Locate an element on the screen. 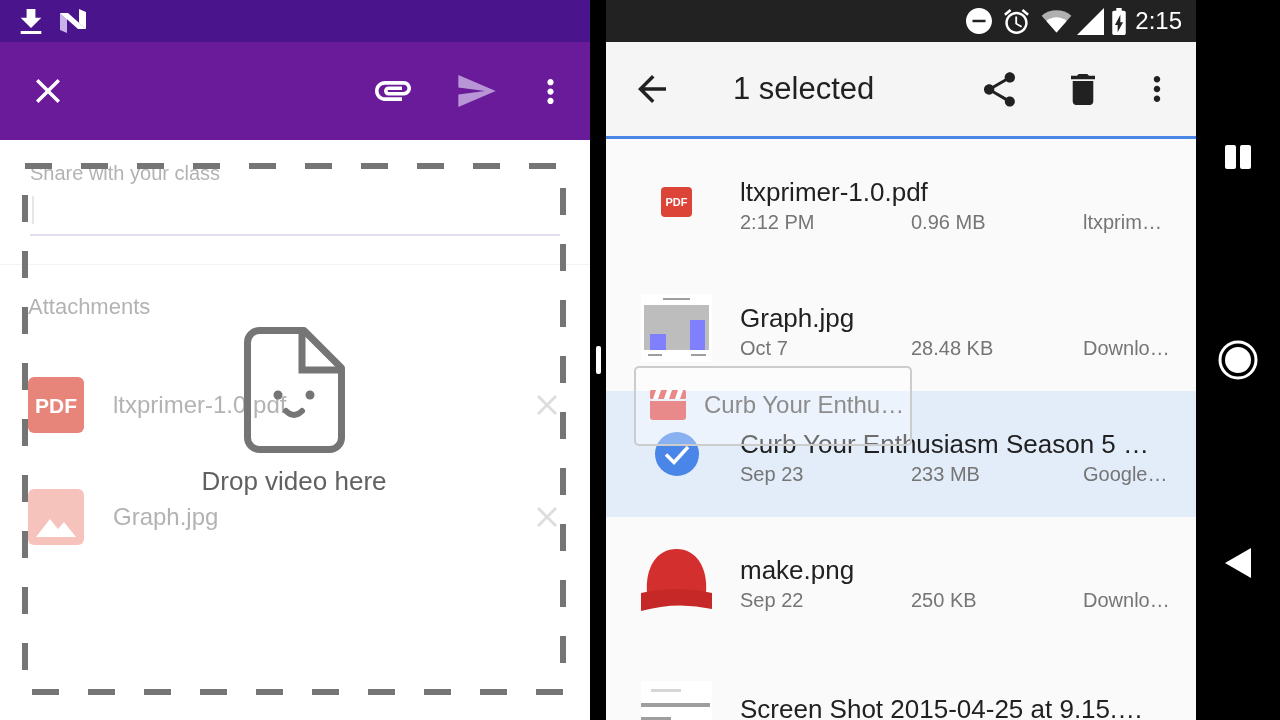 The width and height of the screenshot is (1280, 720). download-icon is located at coordinates (31, 21).